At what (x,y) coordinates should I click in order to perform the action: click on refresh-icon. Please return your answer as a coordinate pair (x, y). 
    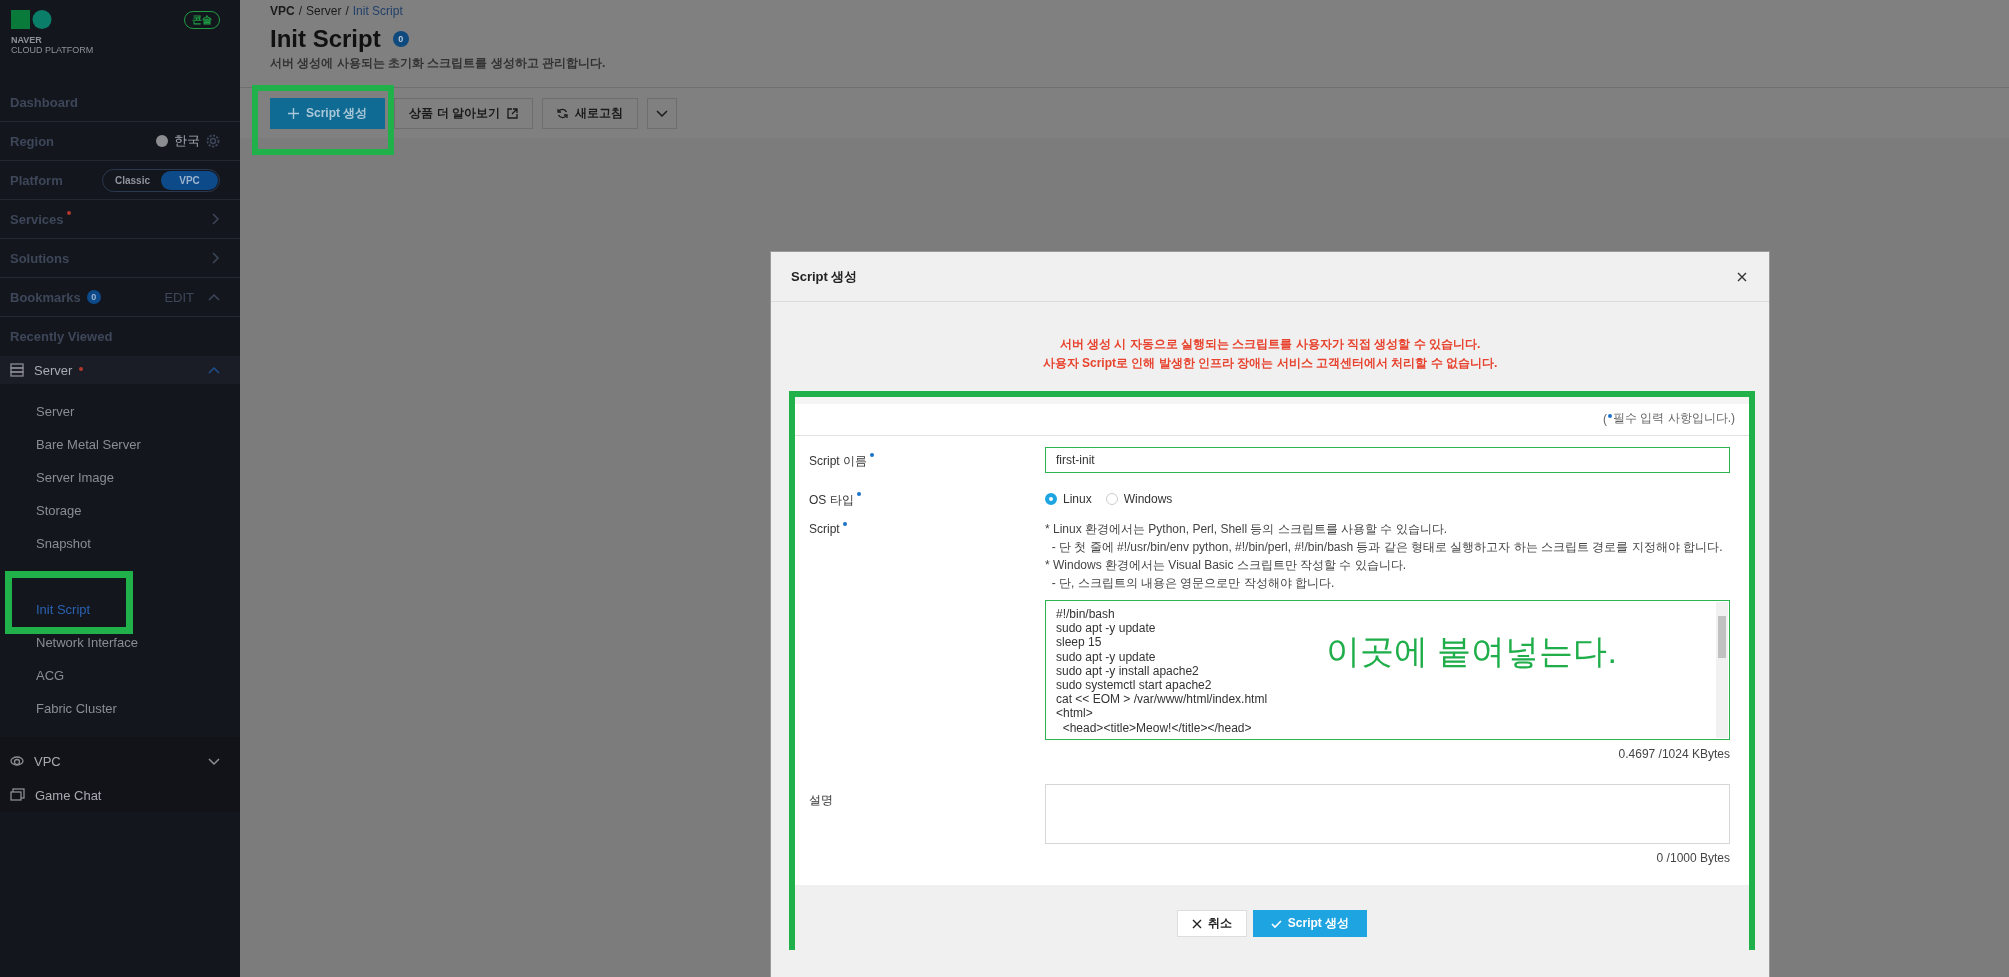
    Looking at the image, I should click on (562, 113).